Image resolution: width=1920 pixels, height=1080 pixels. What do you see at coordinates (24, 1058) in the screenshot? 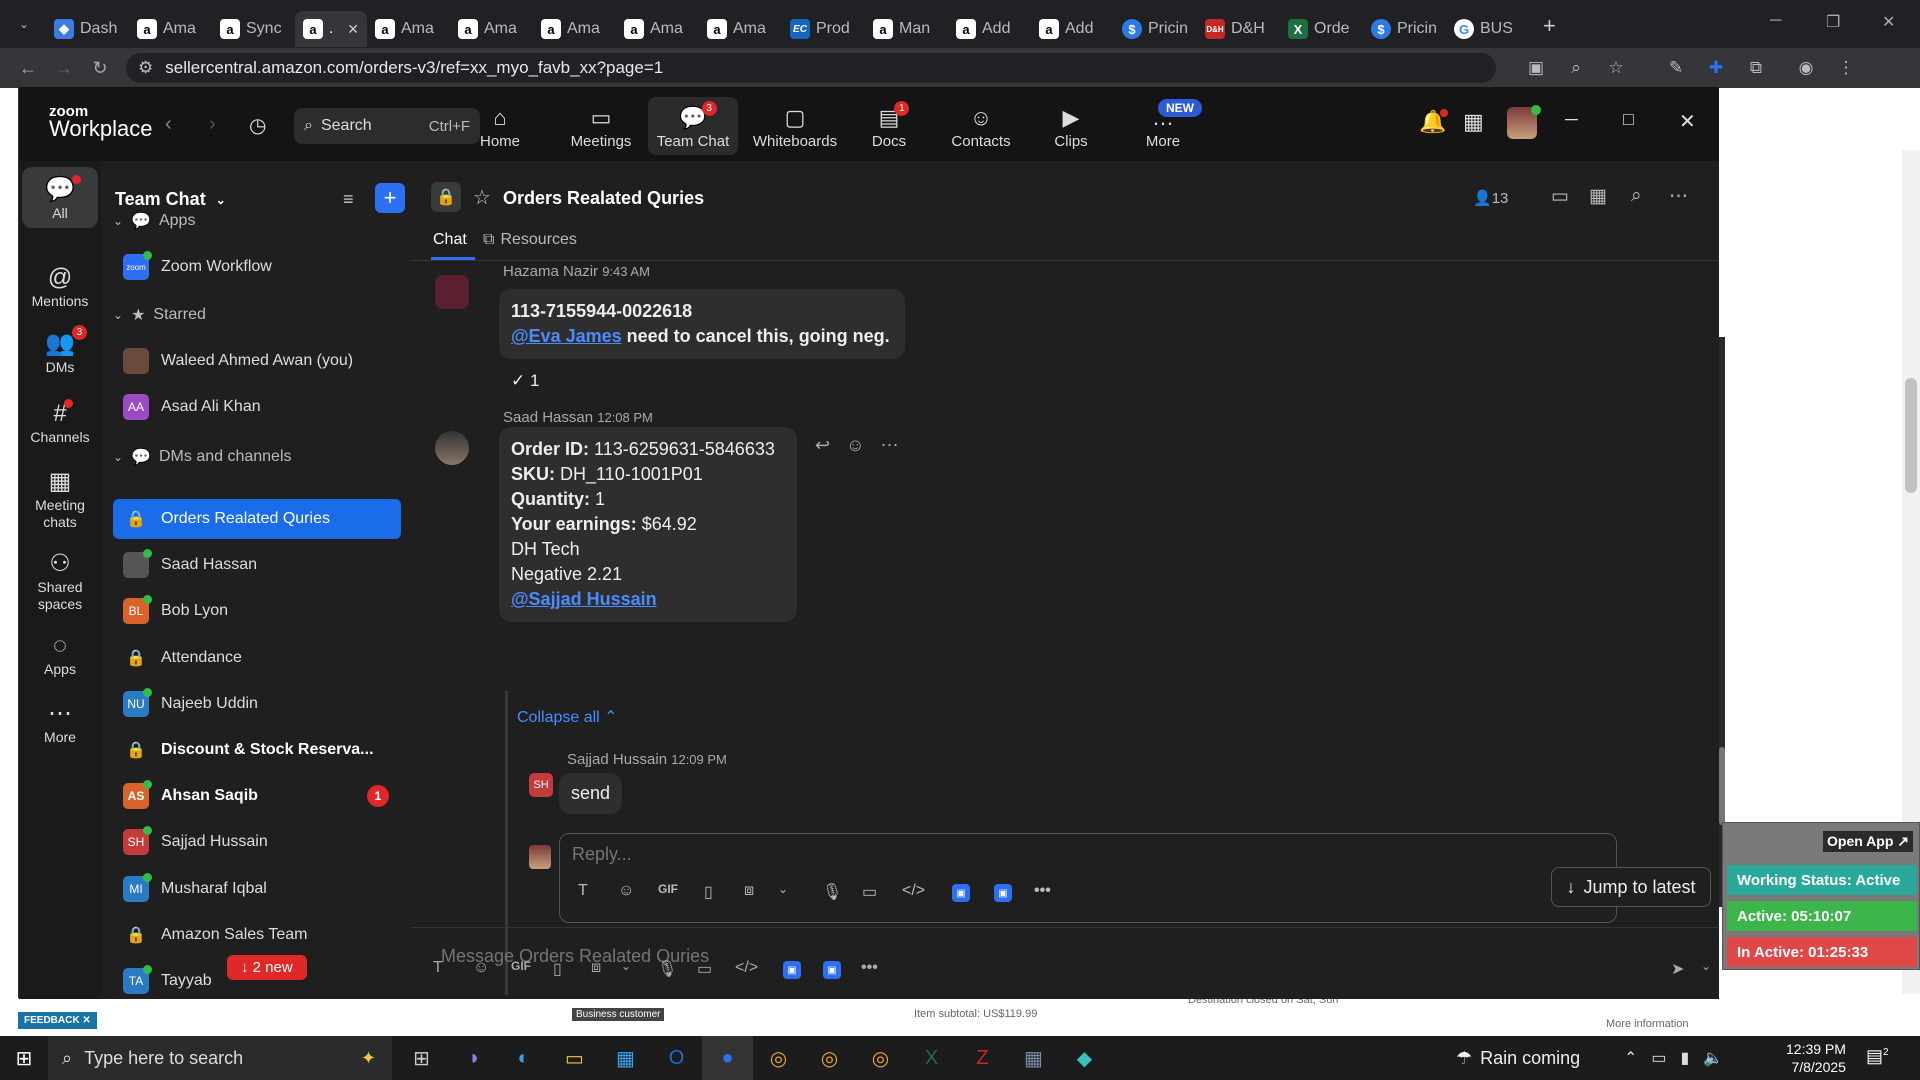
I see `windows-start-icon: ⊞` at bounding box center [24, 1058].